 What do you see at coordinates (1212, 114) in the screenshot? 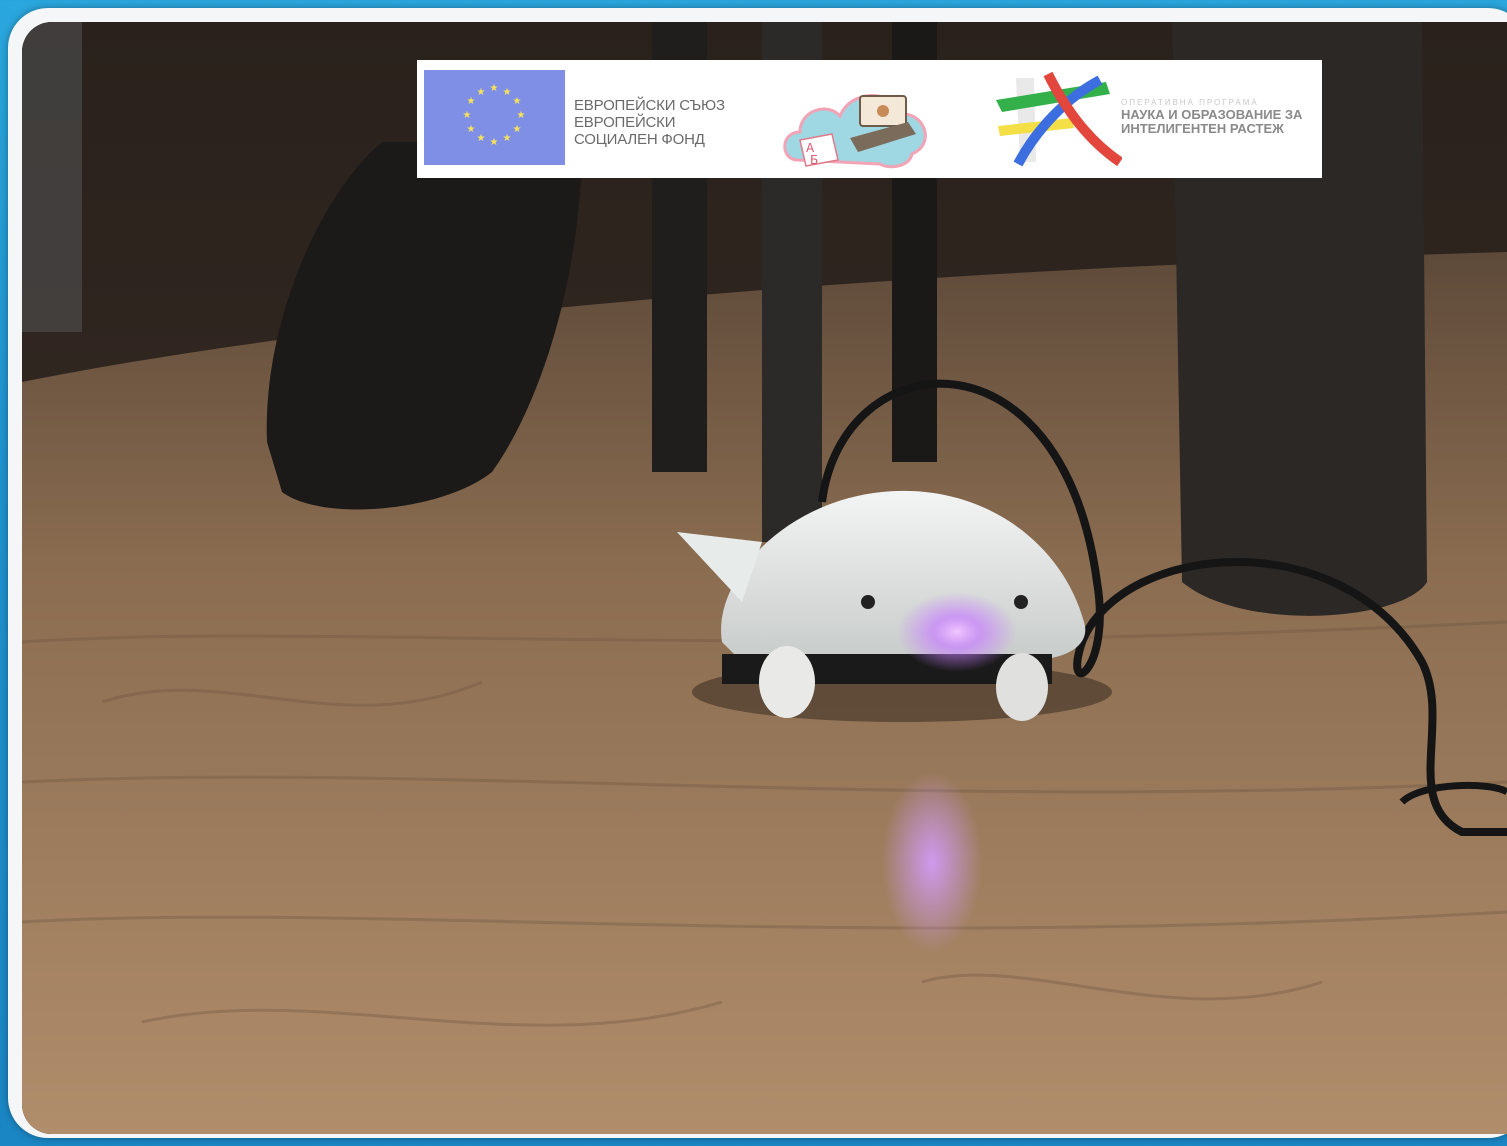
I see `op-line-1: НАУКА И ОБРАЗОВАНИЕ ЗА` at bounding box center [1212, 114].